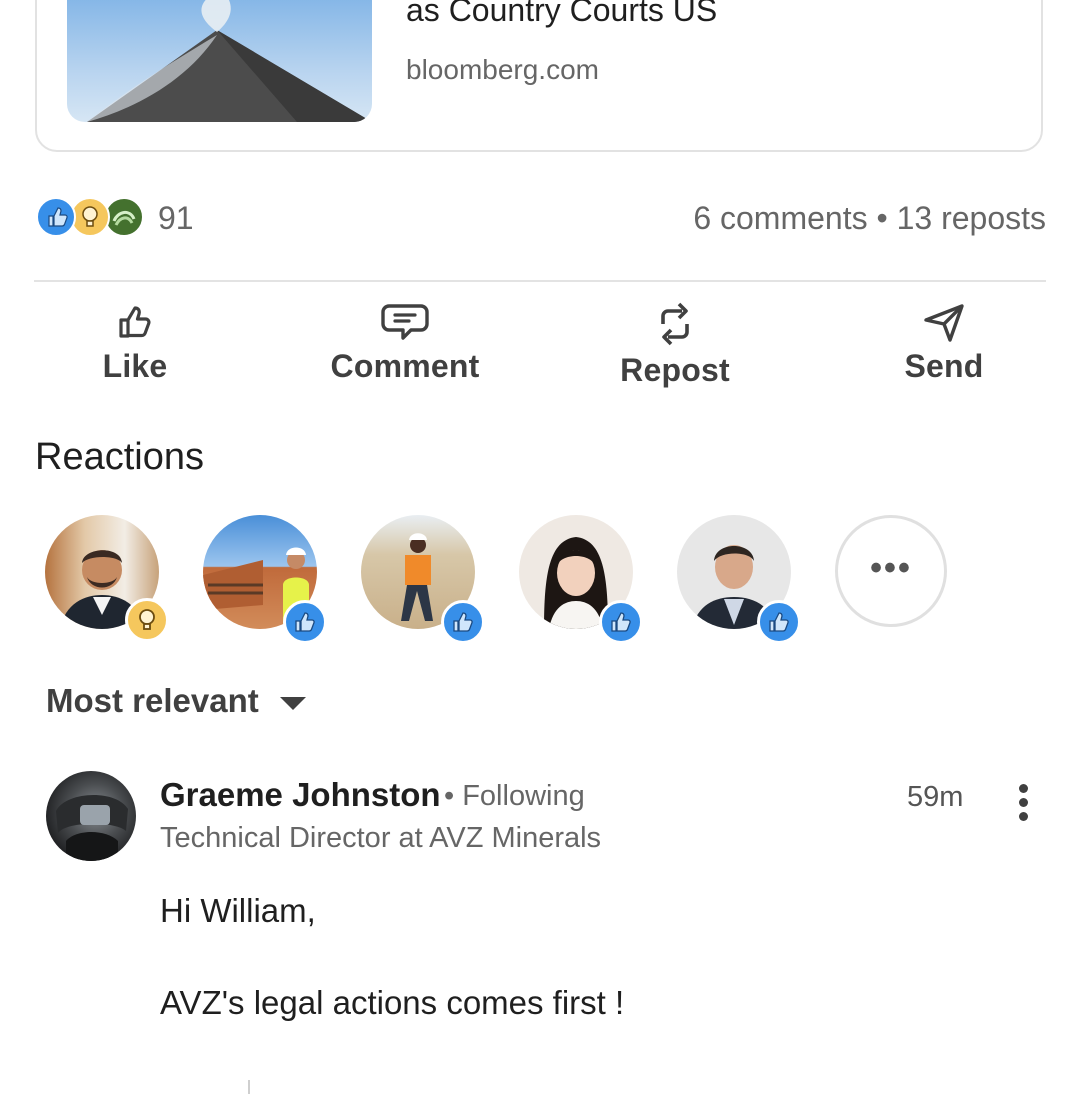 The height and width of the screenshot is (1094, 1080). Describe the element at coordinates (135, 346) in the screenshot. I see `like-button: Like` at that location.